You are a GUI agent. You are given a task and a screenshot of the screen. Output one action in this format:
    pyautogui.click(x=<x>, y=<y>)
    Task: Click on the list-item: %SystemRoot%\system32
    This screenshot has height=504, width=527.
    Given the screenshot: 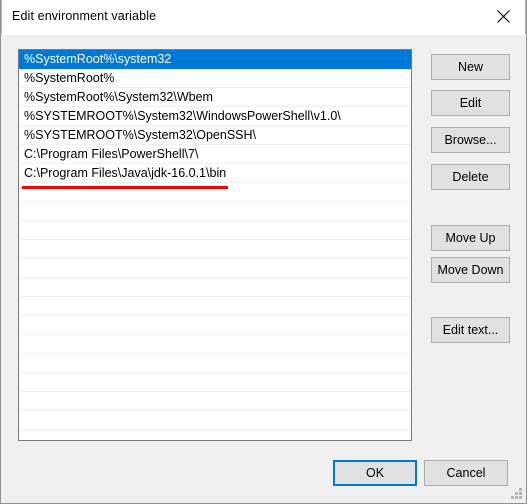 What is the action you would take?
    pyautogui.click(x=215, y=59)
    